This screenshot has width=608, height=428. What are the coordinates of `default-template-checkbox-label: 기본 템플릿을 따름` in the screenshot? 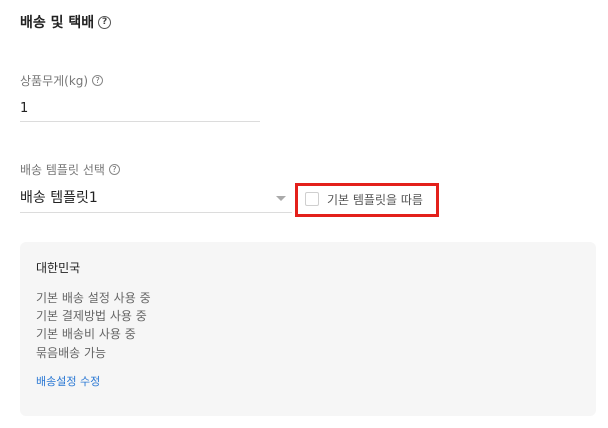 It's located at (375, 199).